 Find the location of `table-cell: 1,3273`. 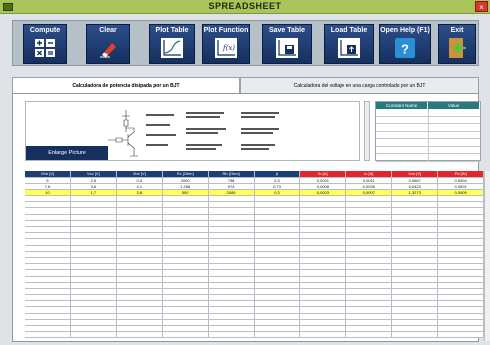

table-cell: 1,3273 is located at coordinates (415, 192).